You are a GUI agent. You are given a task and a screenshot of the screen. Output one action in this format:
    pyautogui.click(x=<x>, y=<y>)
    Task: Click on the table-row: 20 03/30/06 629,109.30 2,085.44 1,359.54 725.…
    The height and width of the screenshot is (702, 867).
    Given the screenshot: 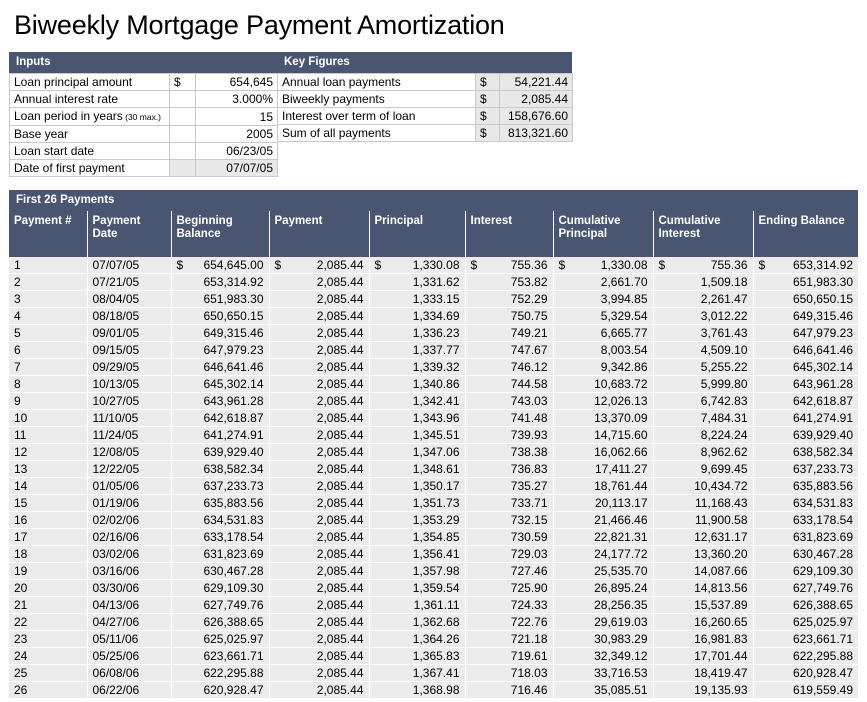 What is the action you would take?
    pyautogui.click(x=433, y=588)
    